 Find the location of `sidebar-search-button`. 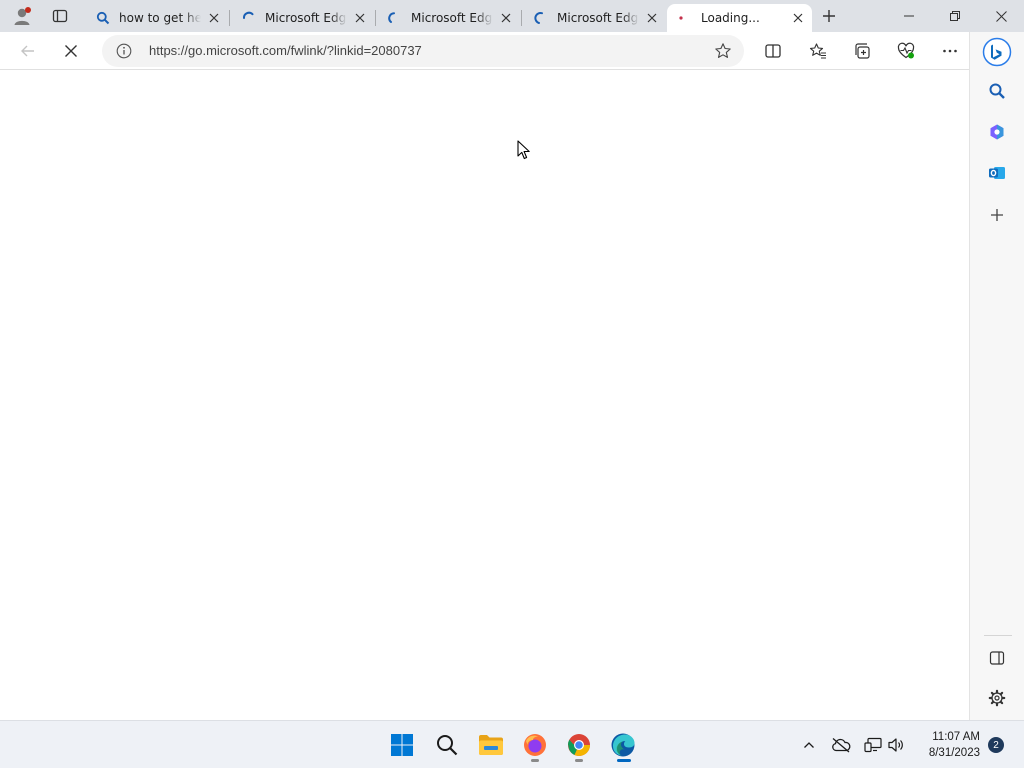

sidebar-search-button is located at coordinates (997, 91).